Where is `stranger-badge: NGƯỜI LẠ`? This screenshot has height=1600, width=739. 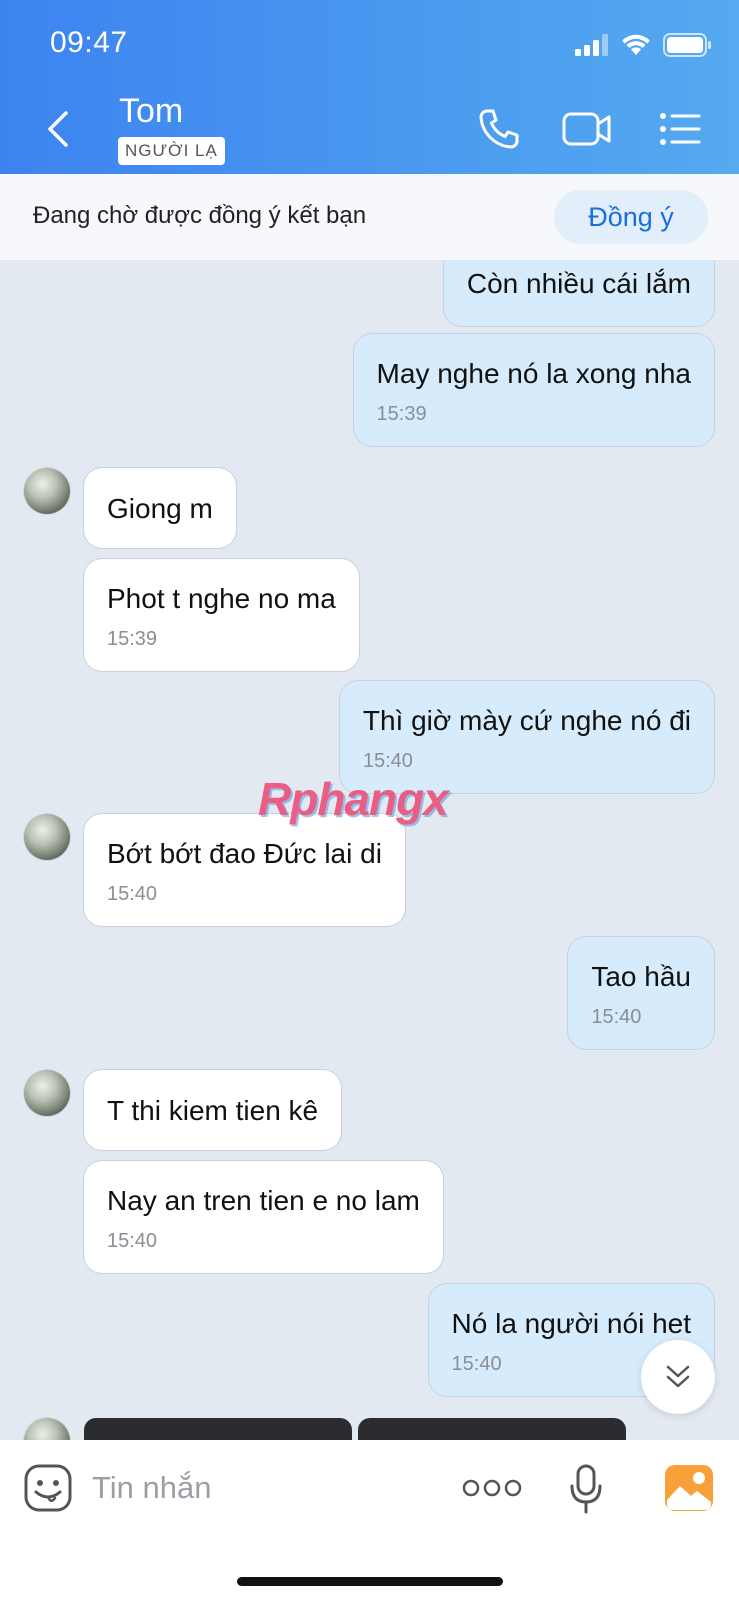
stranger-badge: NGƯỜI LẠ is located at coordinates (171, 151).